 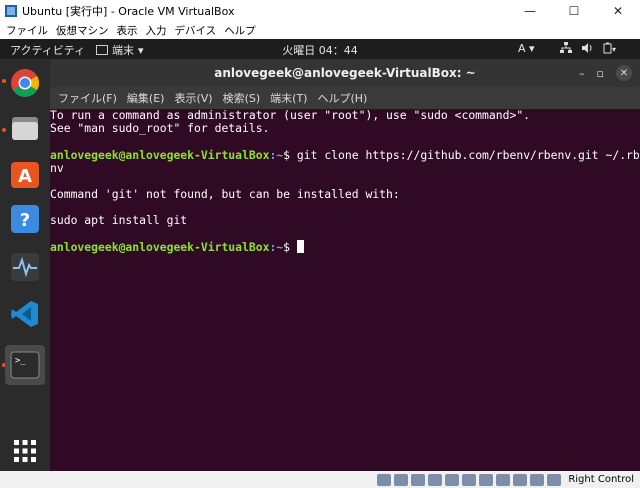 I want to click on minimize-button: —, so click(x=530, y=11).